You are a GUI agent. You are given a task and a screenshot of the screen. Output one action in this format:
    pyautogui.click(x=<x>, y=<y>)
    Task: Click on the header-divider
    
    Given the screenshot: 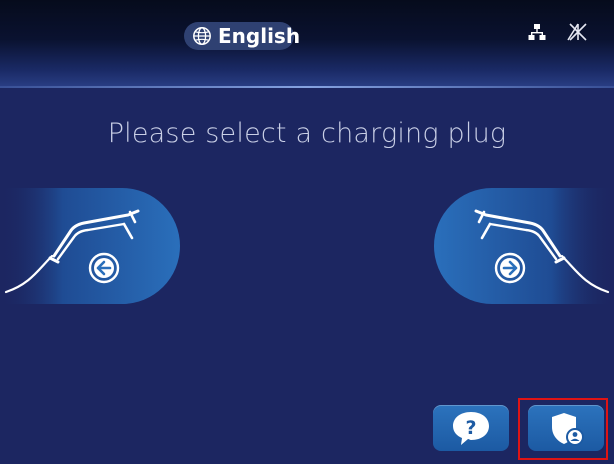 What is the action you would take?
    pyautogui.click(x=307, y=87)
    